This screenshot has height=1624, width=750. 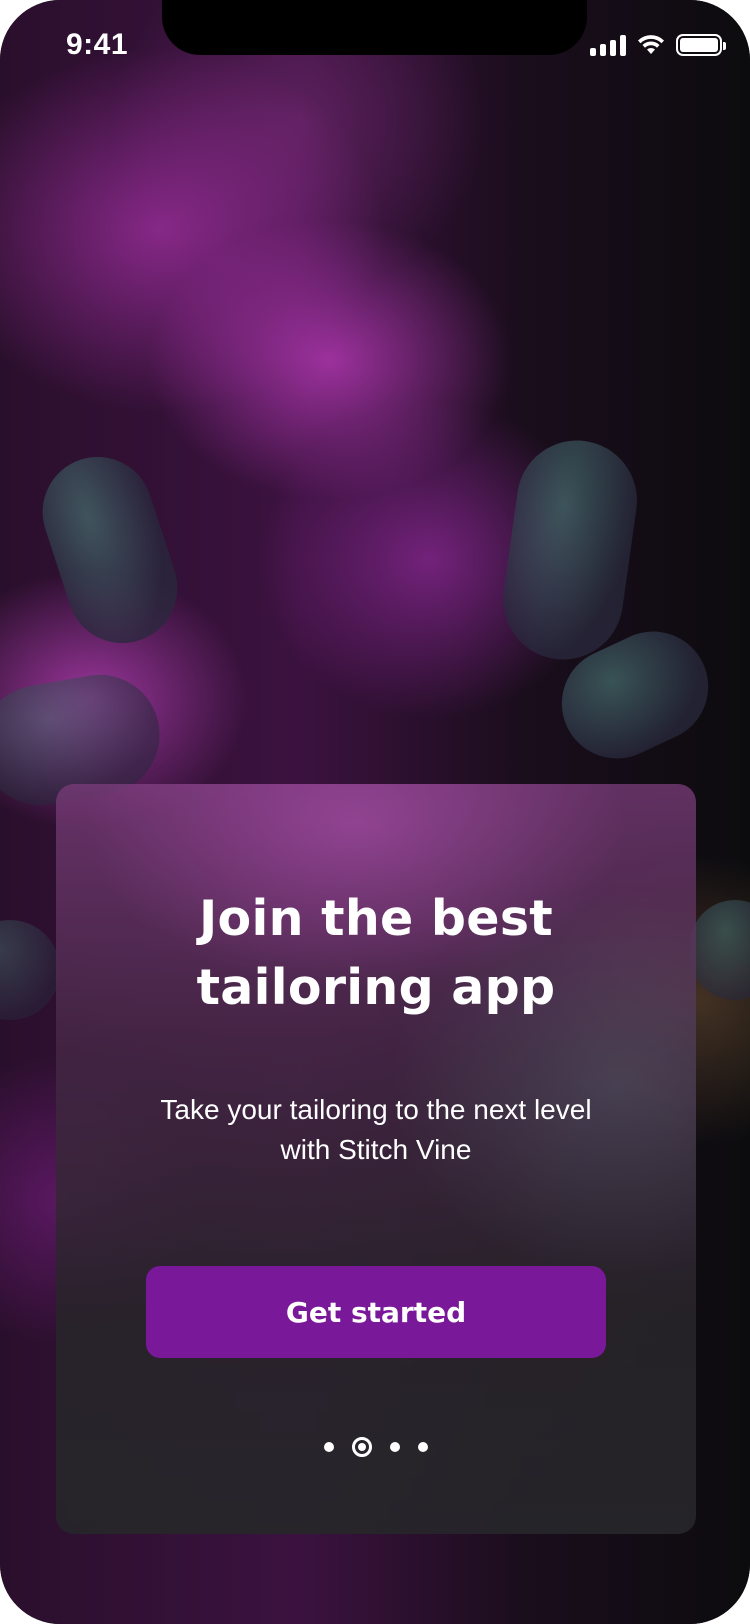 What do you see at coordinates (376, 1109) in the screenshot?
I see `subtitle-line-1: Take your tailoring to the next level` at bounding box center [376, 1109].